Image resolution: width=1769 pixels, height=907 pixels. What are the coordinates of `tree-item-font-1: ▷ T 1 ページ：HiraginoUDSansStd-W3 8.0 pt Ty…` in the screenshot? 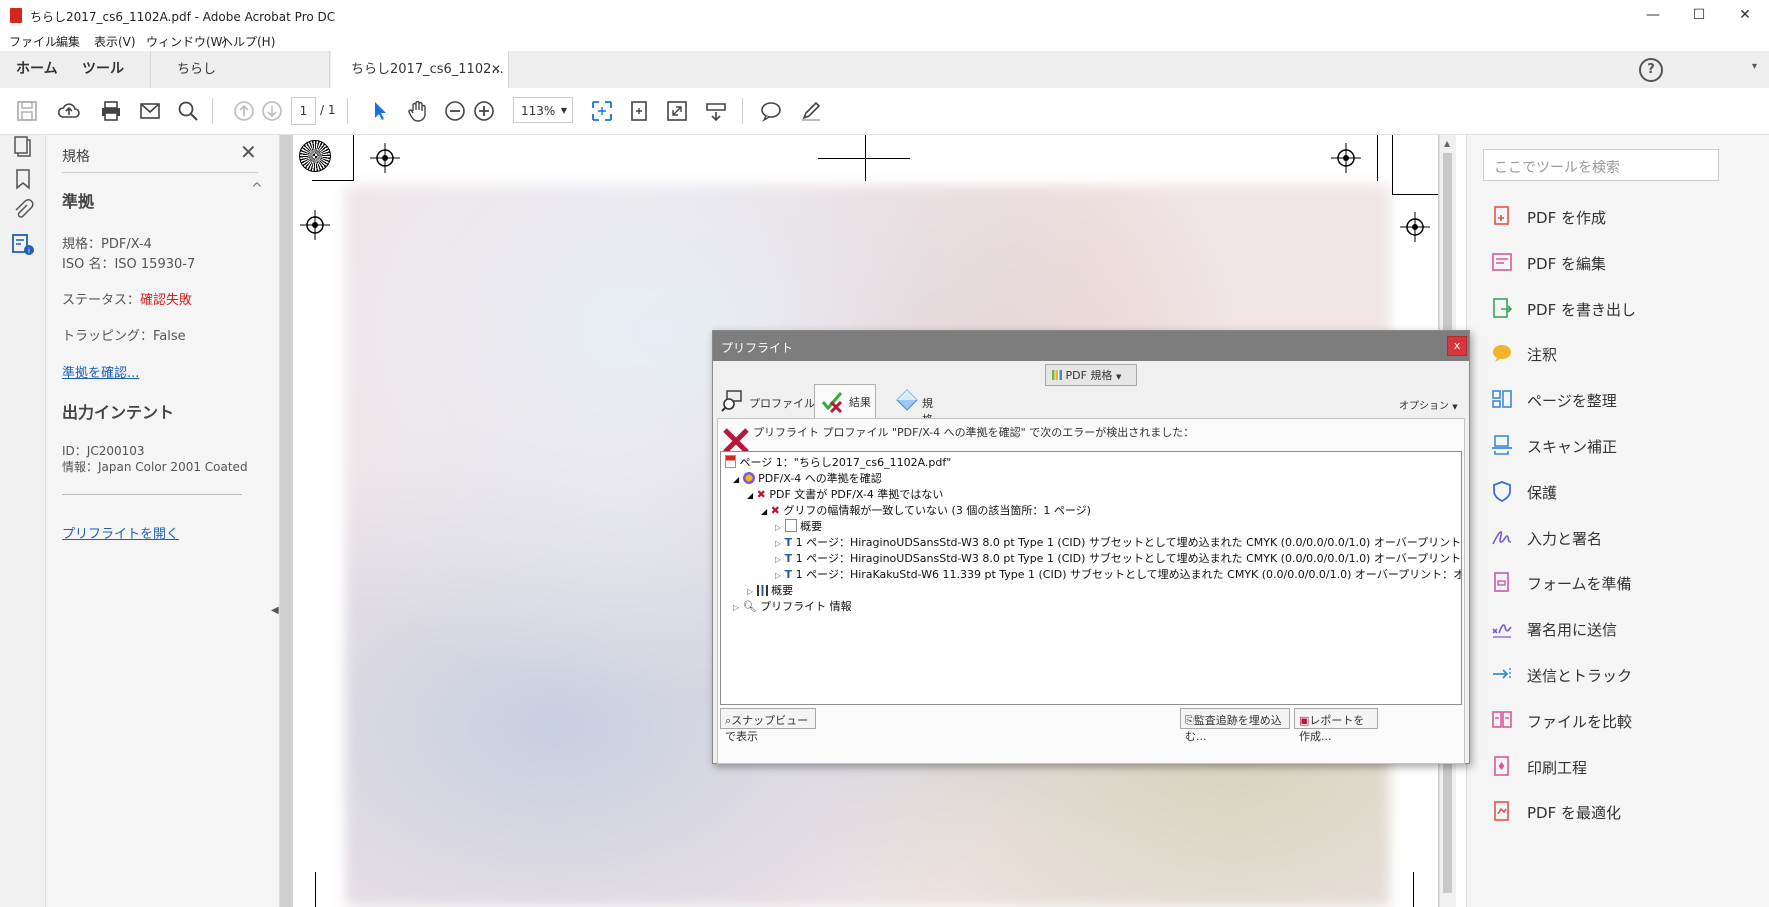 It's located at (1118, 542).